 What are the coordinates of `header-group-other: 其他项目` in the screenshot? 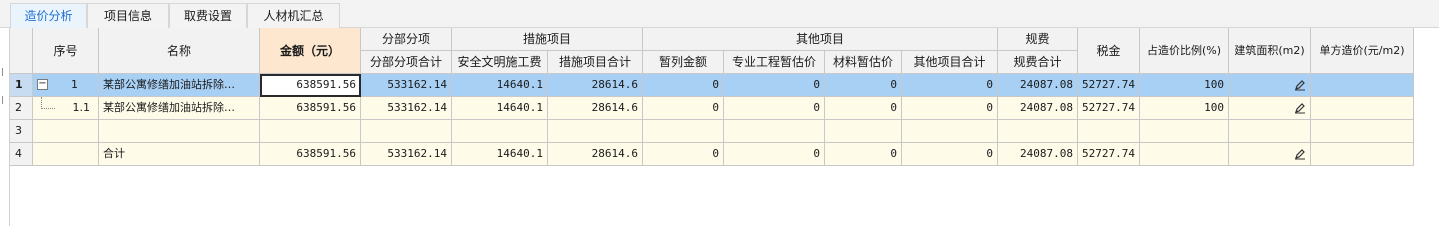 It's located at (820, 39).